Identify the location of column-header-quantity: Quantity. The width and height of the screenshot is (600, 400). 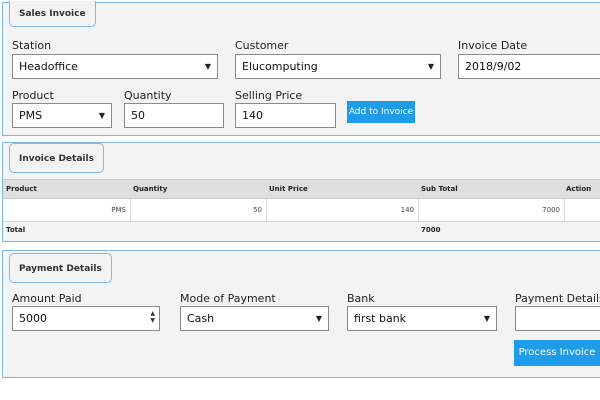
(150, 189).